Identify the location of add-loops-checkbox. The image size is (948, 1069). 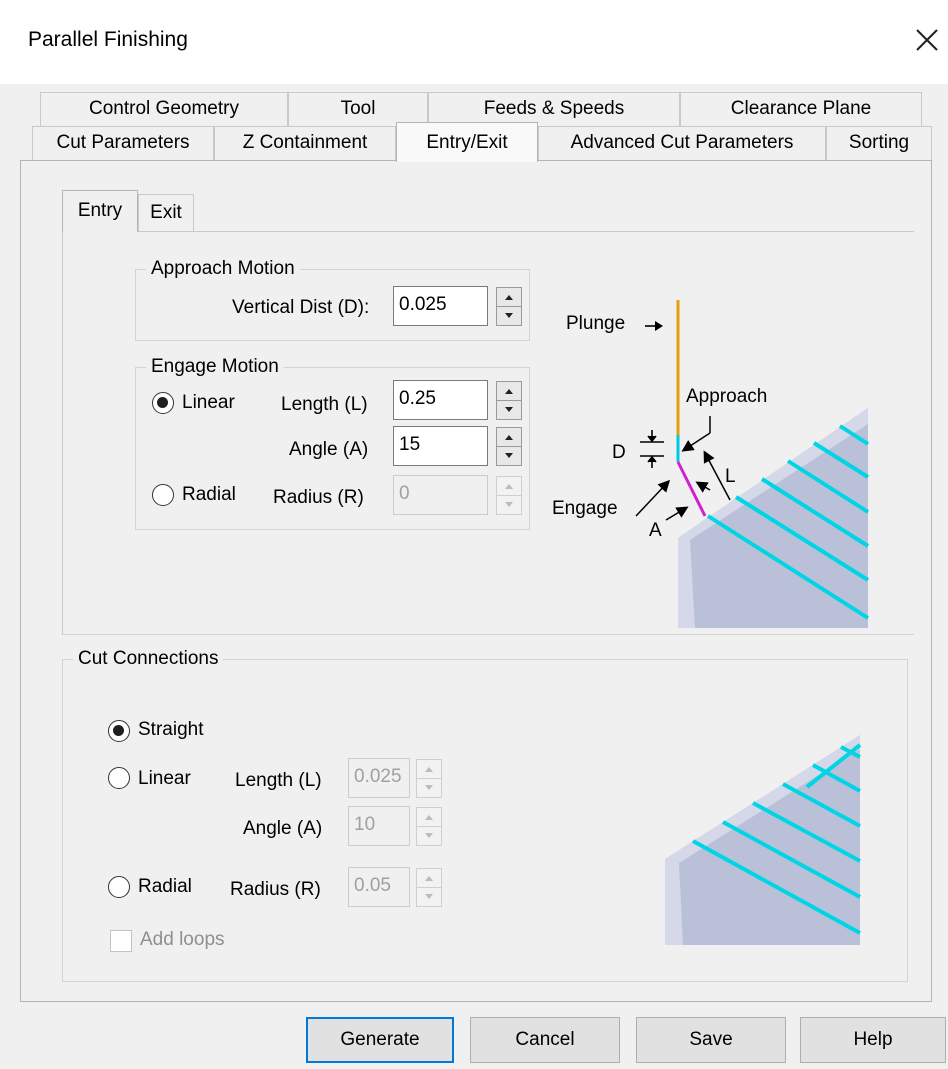
(121, 941).